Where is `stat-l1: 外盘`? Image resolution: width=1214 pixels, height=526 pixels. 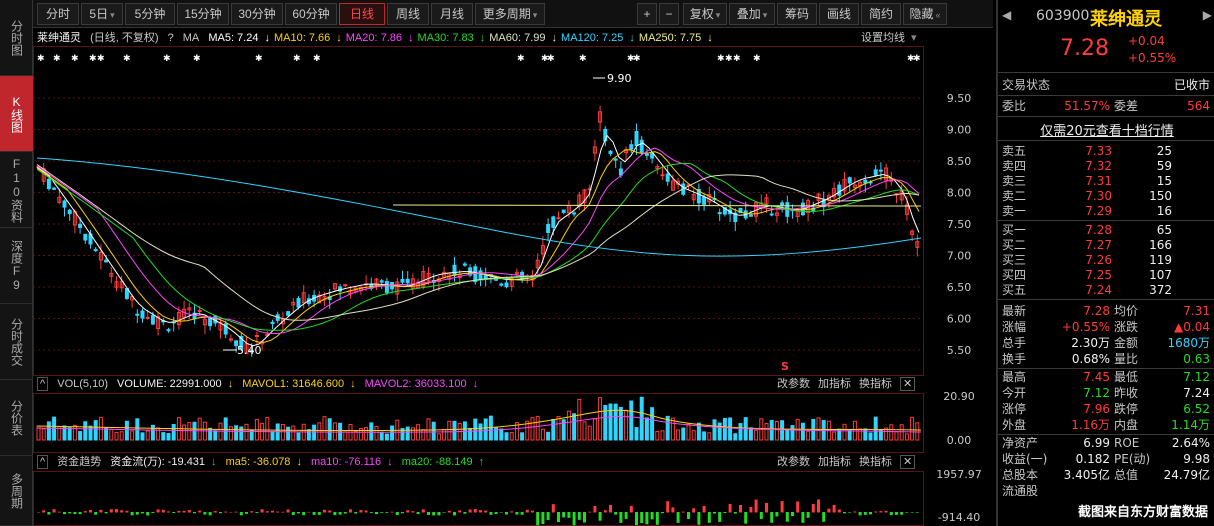 stat-l1: 外盘 is located at coordinates (1014, 425).